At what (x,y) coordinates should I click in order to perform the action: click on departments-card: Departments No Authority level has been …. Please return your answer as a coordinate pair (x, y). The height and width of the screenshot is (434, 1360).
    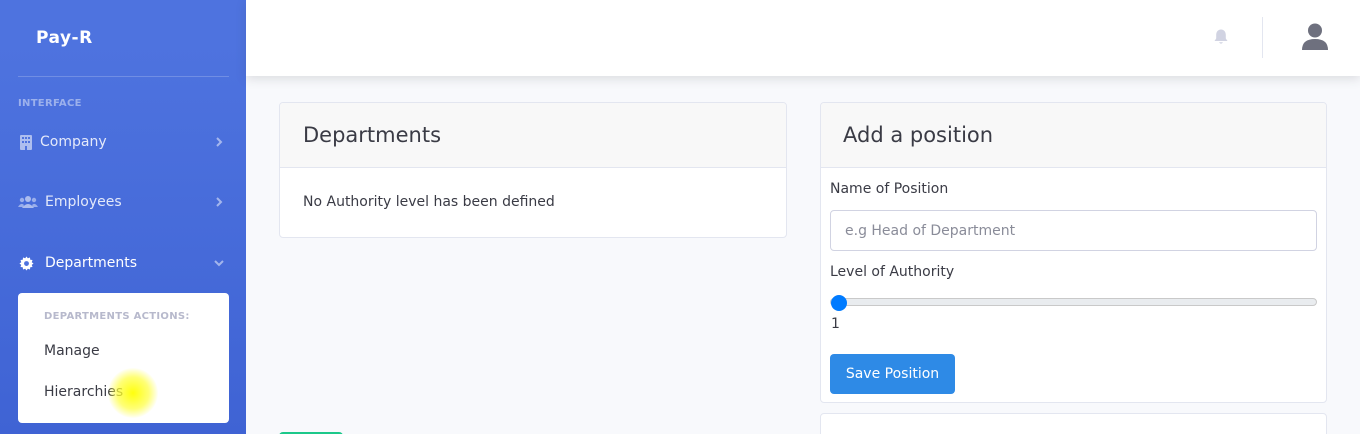
    Looking at the image, I should click on (533, 170).